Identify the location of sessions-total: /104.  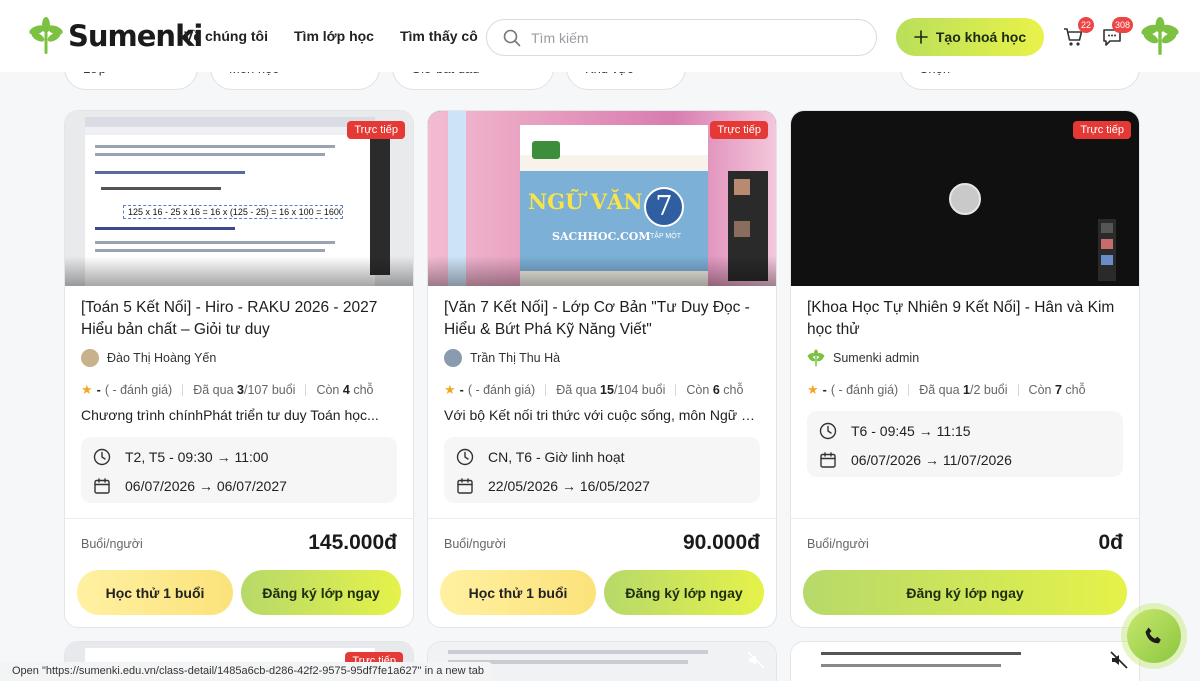
(626, 390).